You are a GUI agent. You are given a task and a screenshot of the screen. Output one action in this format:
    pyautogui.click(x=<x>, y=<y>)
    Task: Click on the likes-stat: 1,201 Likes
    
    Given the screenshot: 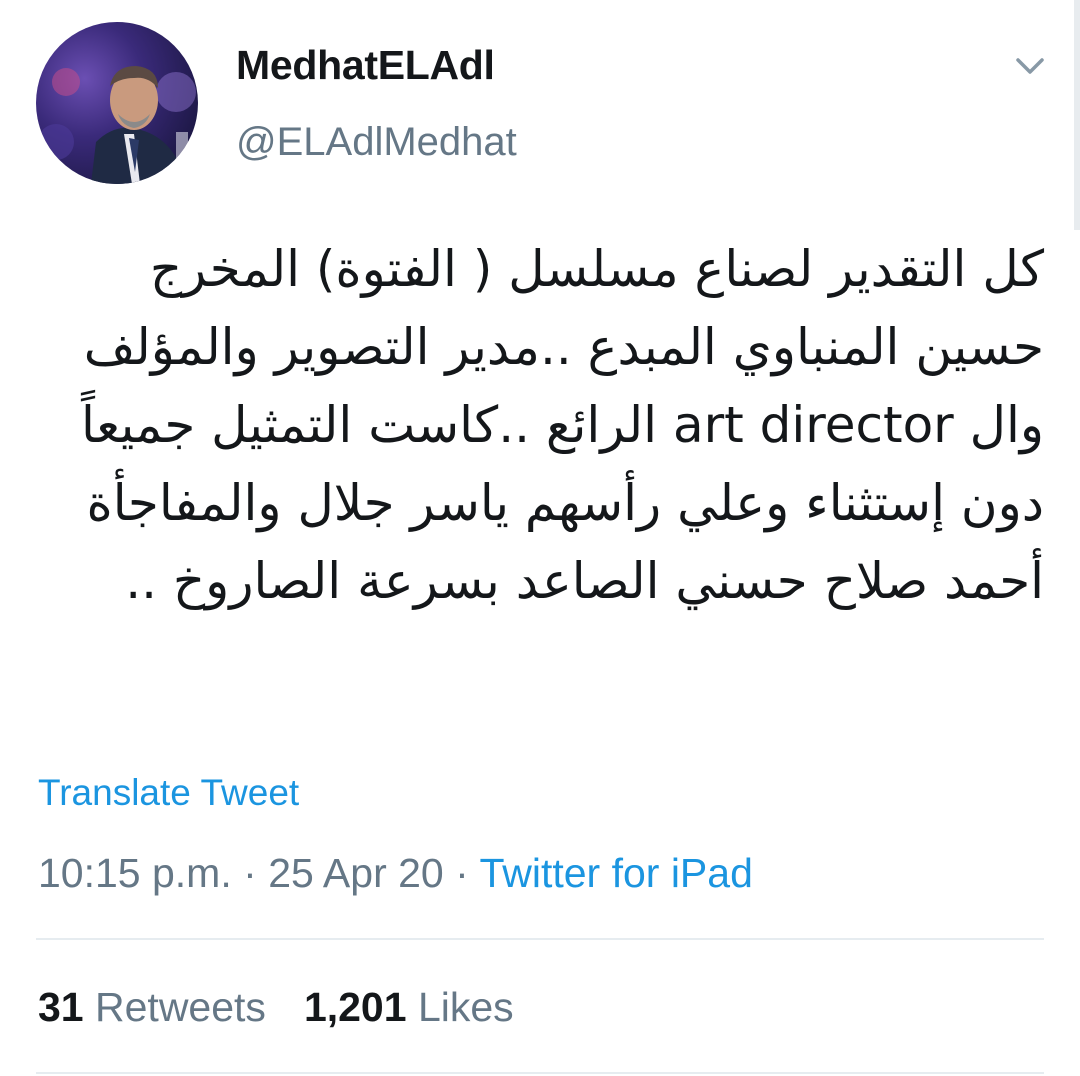 What is the action you would take?
    pyautogui.click(x=409, y=1007)
    